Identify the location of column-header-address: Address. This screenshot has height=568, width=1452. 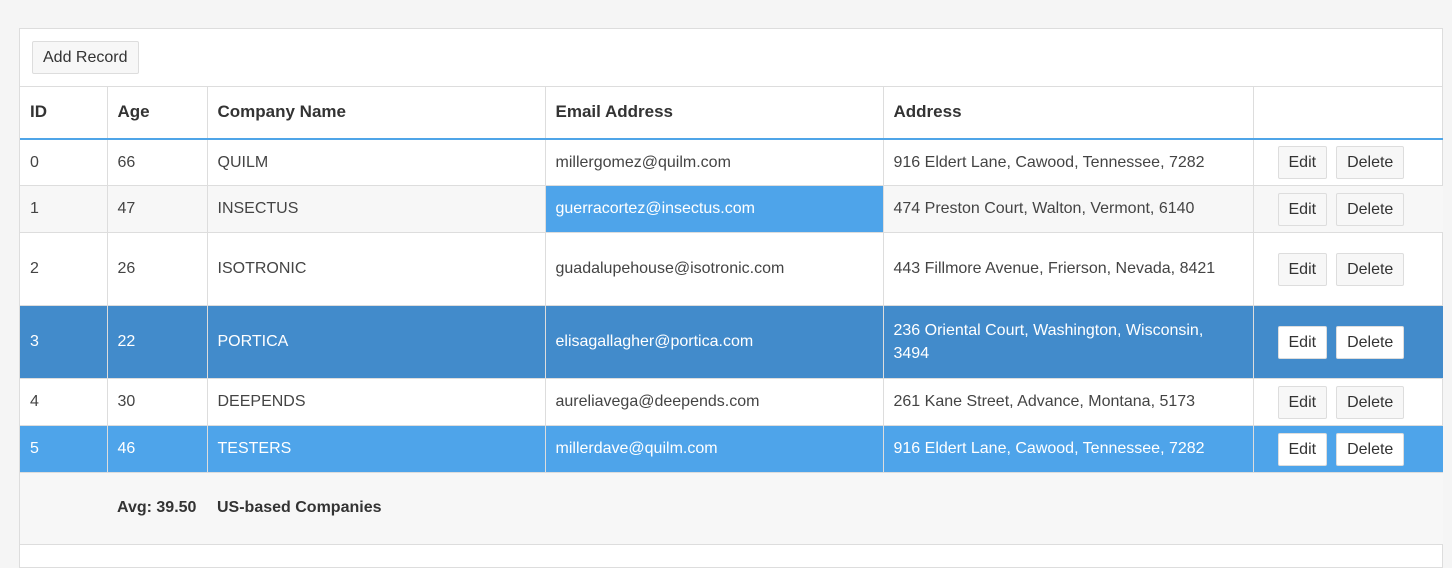
(1067, 113).